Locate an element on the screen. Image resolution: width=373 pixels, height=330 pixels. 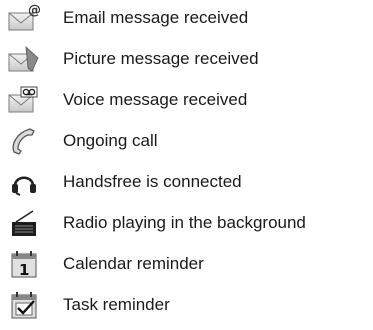
list-item: Handsfree is connected is located at coordinates (186, 182).